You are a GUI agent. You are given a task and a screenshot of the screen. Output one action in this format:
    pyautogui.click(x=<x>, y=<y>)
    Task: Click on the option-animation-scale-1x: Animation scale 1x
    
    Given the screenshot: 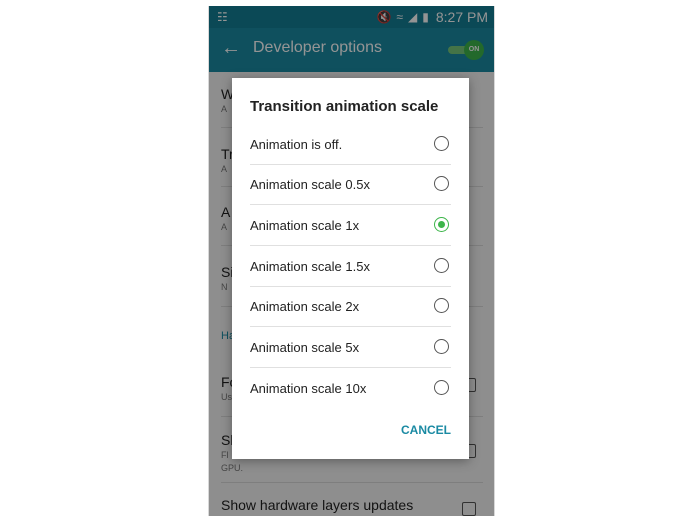 What is the action you would take?
    pyautogui.click(x=350, y=226)
    